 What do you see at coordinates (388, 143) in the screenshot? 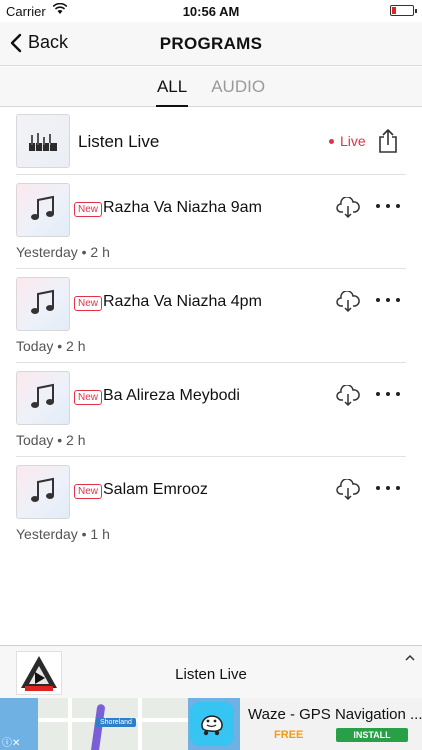
I see `share-icon` at bounding box center [388, 143].